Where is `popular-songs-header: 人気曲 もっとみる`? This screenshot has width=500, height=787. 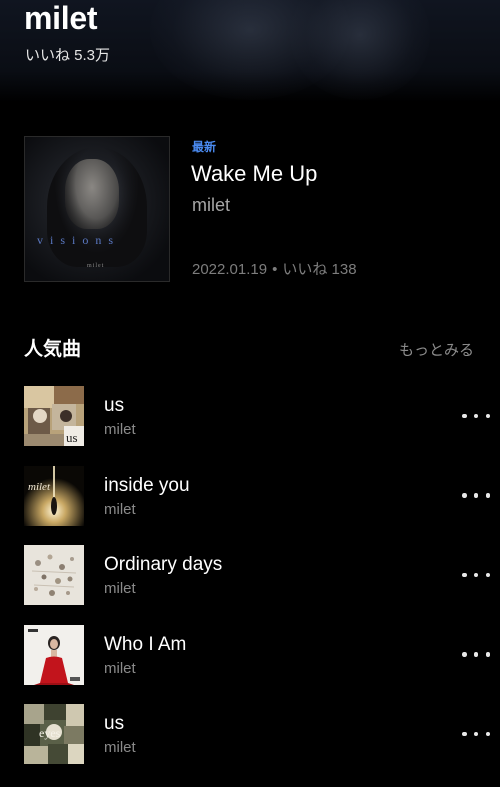 popular-songs-header: 人気曲 もっとみる is located at coordinates (250, 351).